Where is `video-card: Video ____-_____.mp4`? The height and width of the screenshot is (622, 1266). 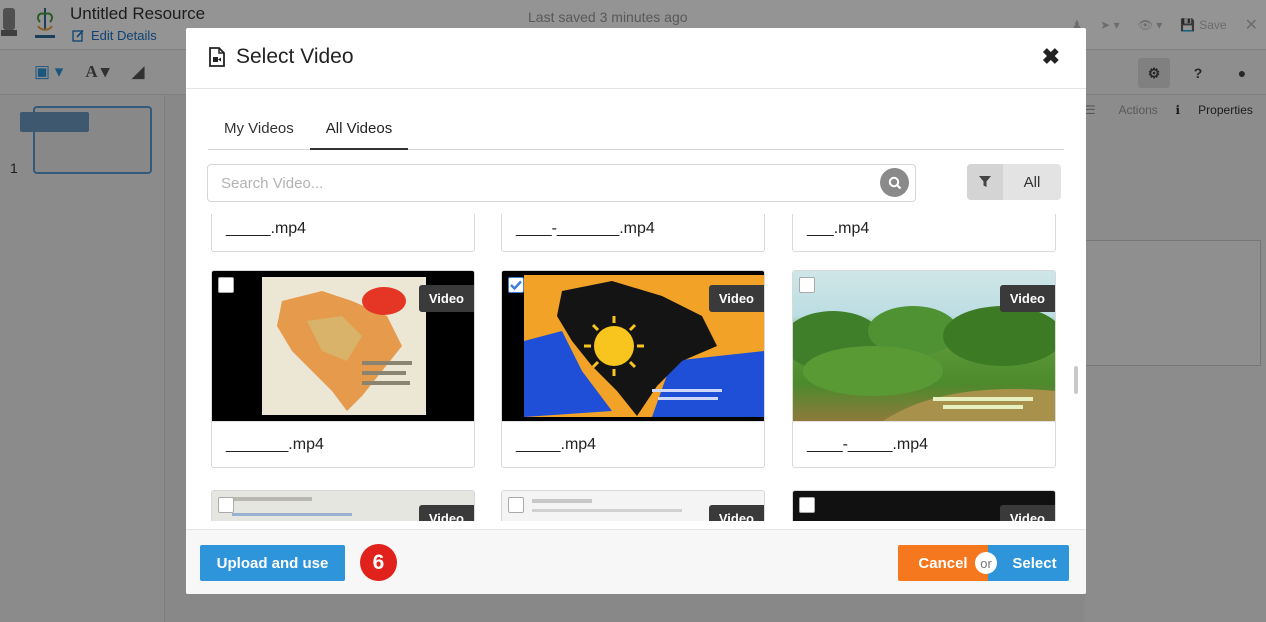
video-card: Video ____-_____.mp4 is located at coordinates (924, 369).